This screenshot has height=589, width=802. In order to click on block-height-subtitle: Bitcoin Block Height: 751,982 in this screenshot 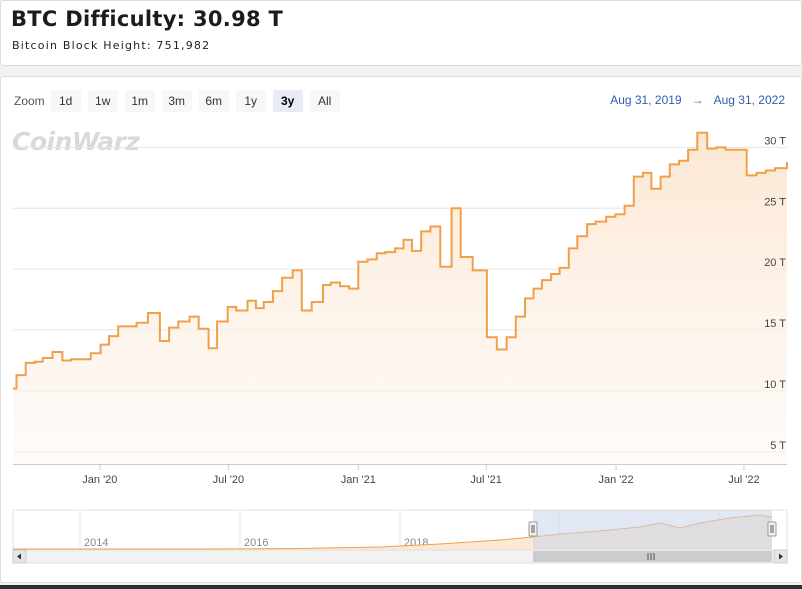, I will do `click(111, 45)`.